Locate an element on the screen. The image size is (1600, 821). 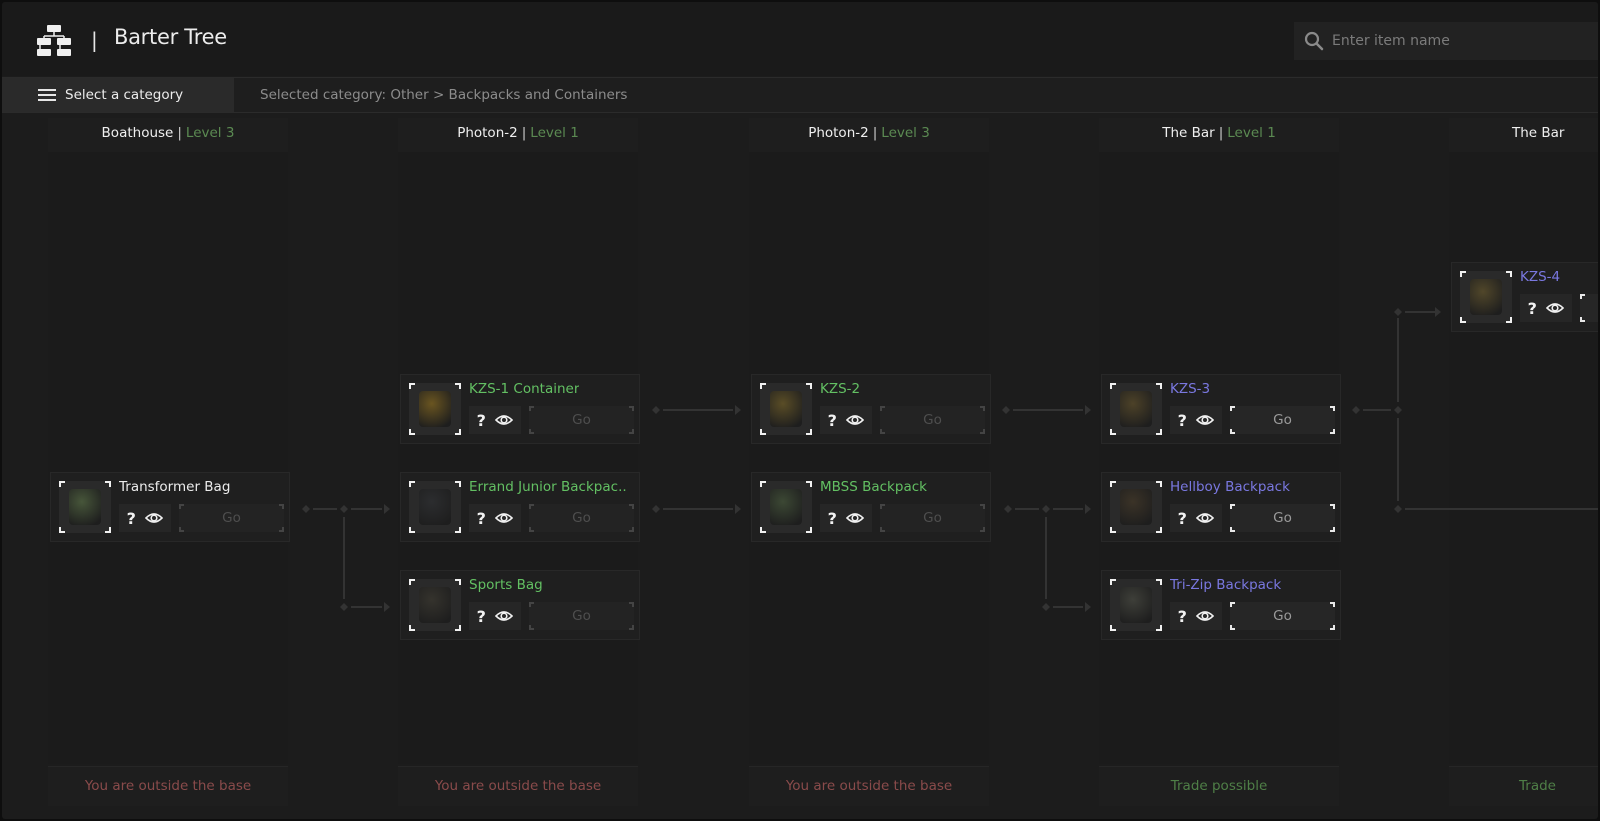
column-header: Photon-2 | Level 1 is located at coordinates (518, 135).